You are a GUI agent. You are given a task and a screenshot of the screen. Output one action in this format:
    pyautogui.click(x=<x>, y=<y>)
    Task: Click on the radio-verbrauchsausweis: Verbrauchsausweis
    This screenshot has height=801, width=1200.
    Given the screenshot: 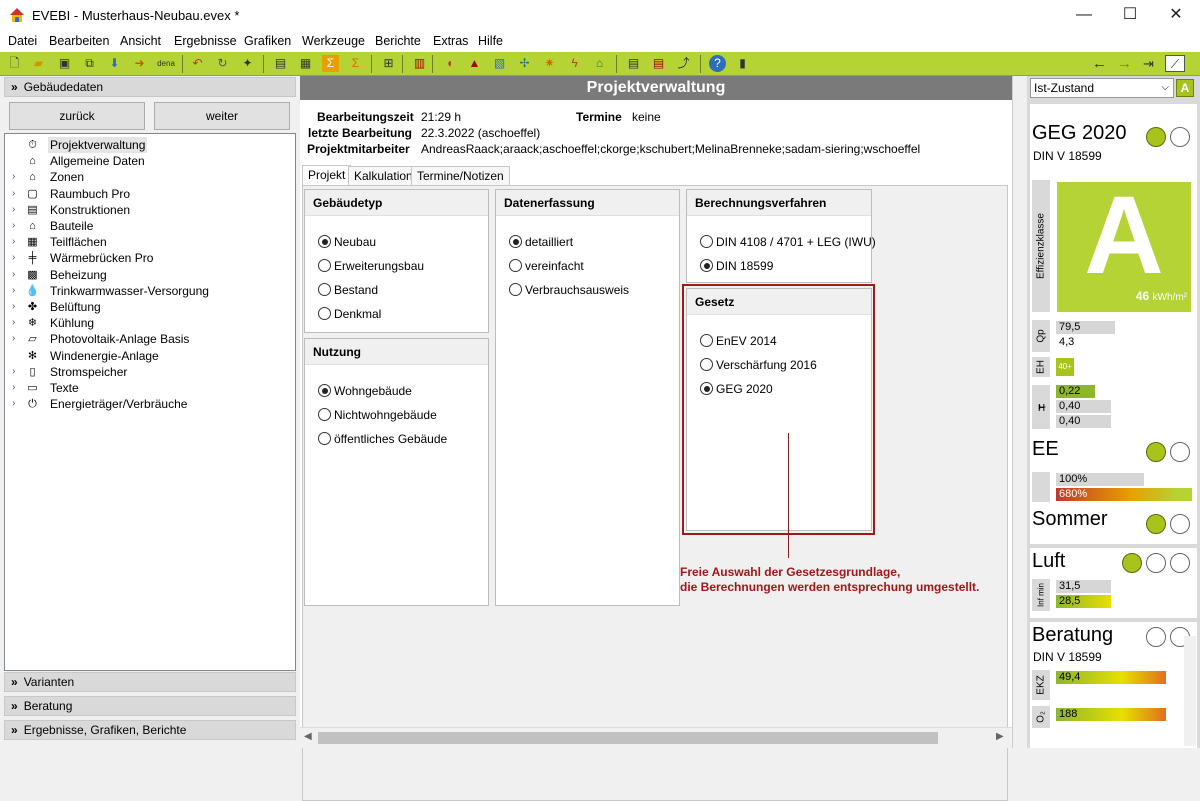 What is the action you would take?
    pyautogui.click(x=569, y=291)
    